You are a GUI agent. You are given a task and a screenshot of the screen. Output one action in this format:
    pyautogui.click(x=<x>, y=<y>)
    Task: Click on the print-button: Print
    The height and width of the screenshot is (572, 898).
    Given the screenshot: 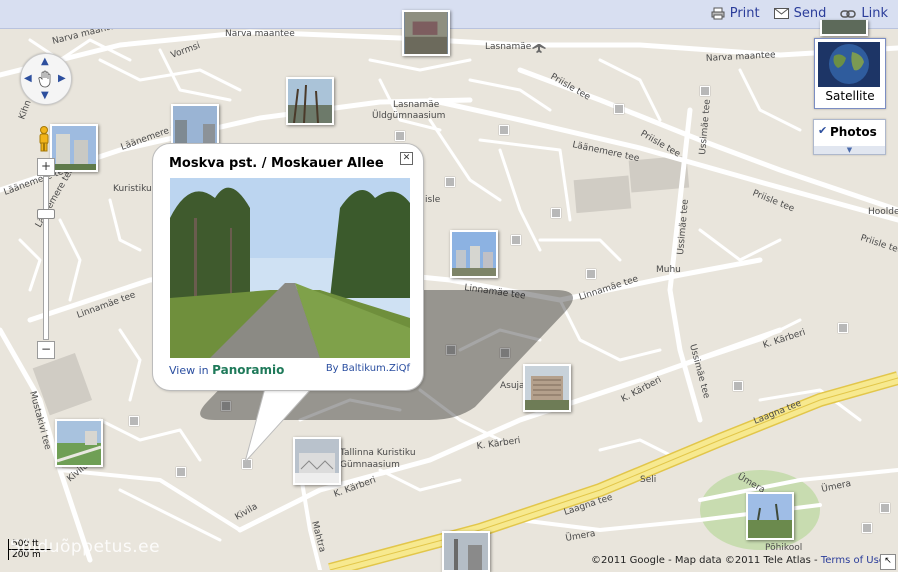 What is the action you would take?
    pyautogui.click(x=735, y=13)
    